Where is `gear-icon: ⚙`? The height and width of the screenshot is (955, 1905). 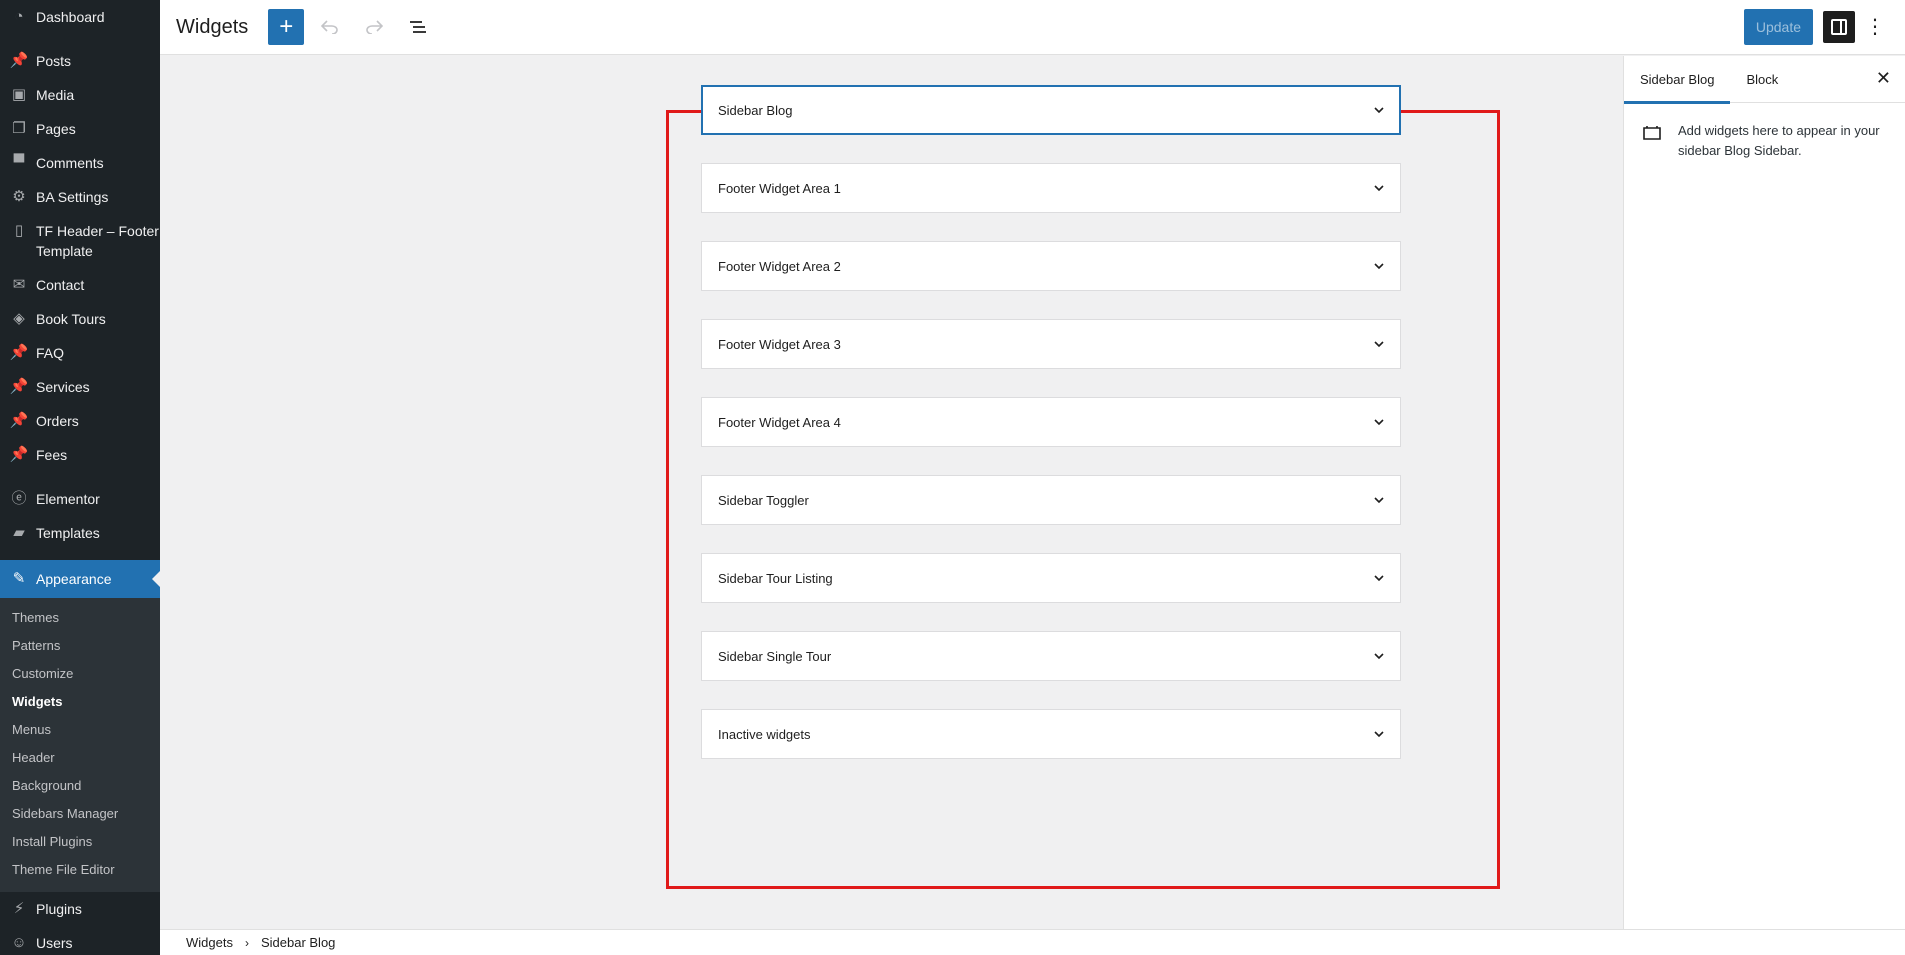 gear-icon: ⚙ is located at coordinates (19, 196).